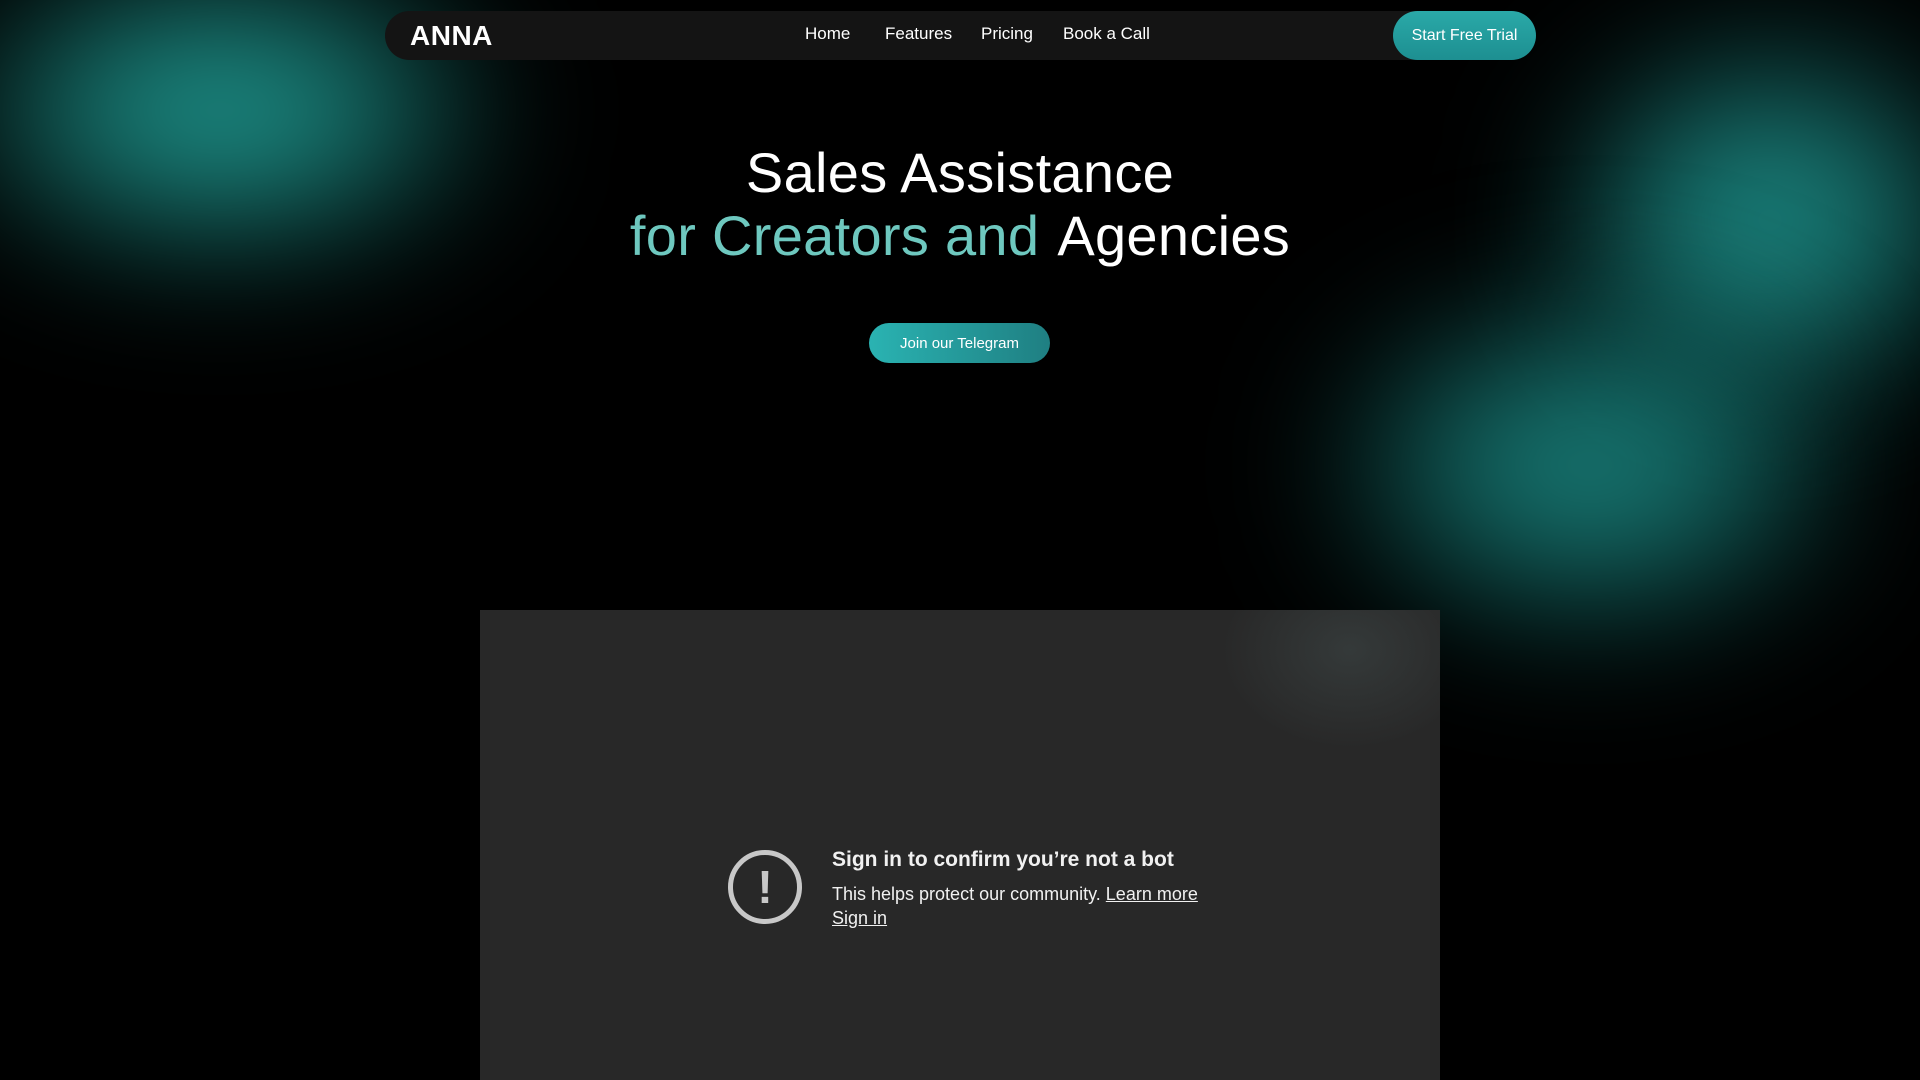  Describe the element at coordinates (834, 235) in the screenshot. I see `hero-title-accent: for Creators and` at that location.